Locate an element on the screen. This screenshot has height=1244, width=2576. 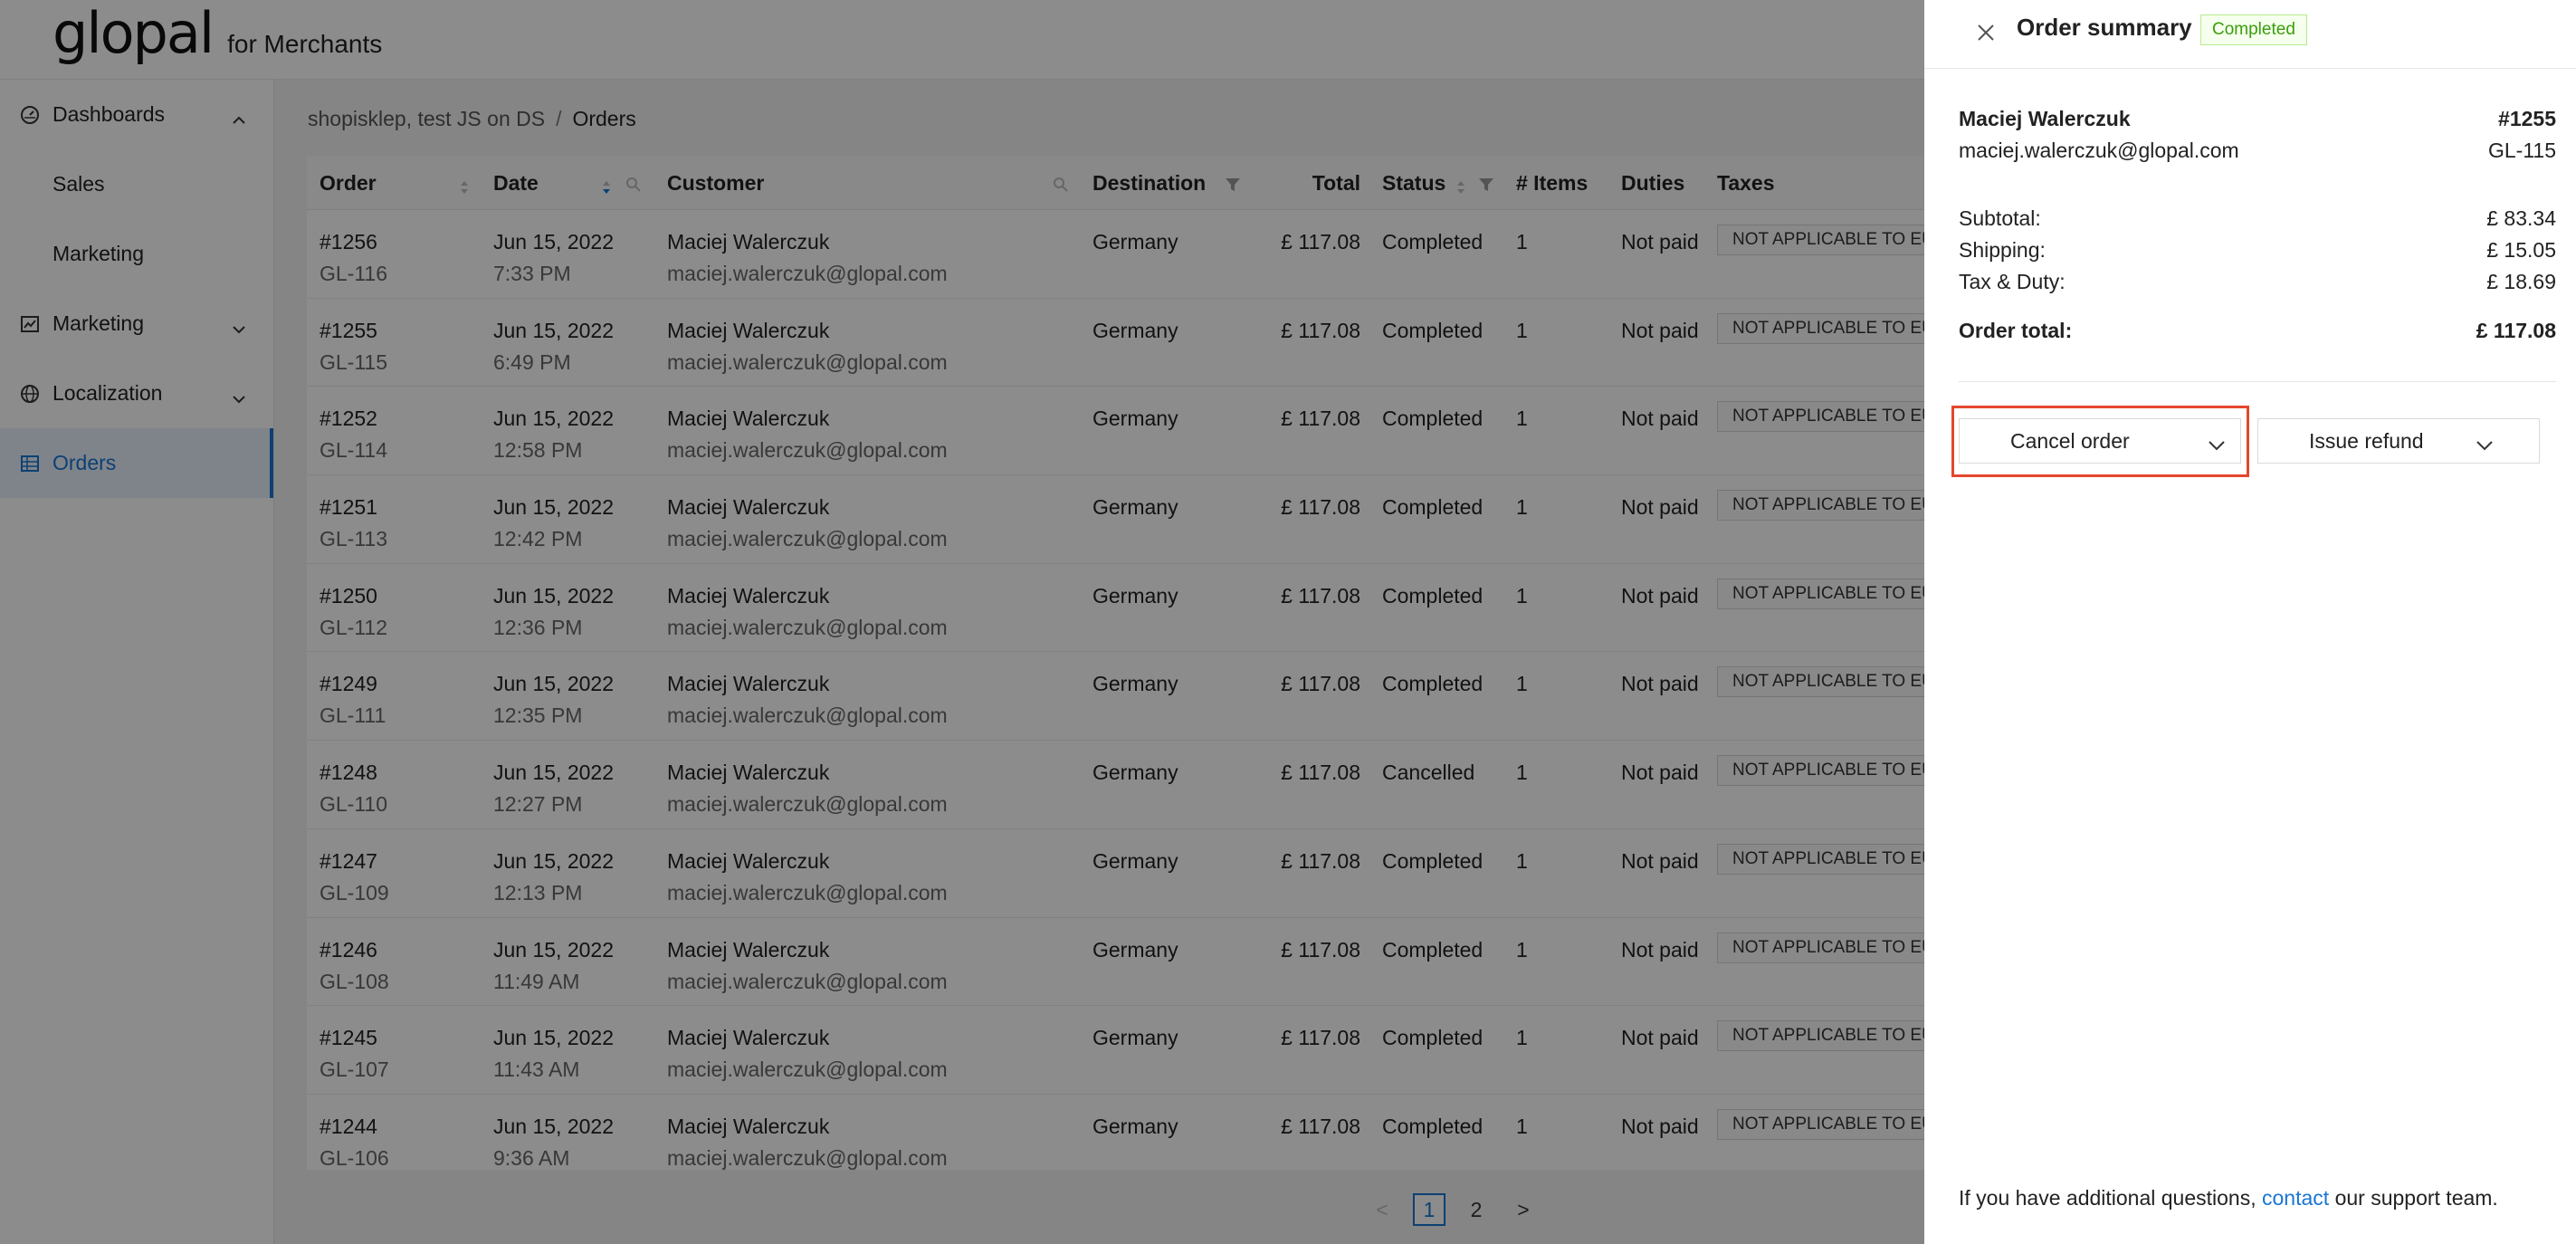
subtotal-row: Subtotal: £ 83.34 is located at coordinates (2257, 218).